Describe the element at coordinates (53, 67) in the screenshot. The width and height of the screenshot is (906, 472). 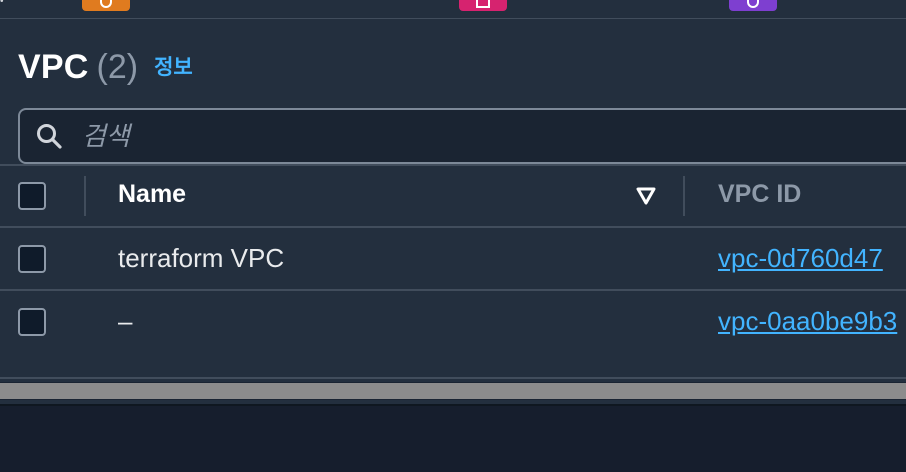
I see `page-title: VPC` at that location.